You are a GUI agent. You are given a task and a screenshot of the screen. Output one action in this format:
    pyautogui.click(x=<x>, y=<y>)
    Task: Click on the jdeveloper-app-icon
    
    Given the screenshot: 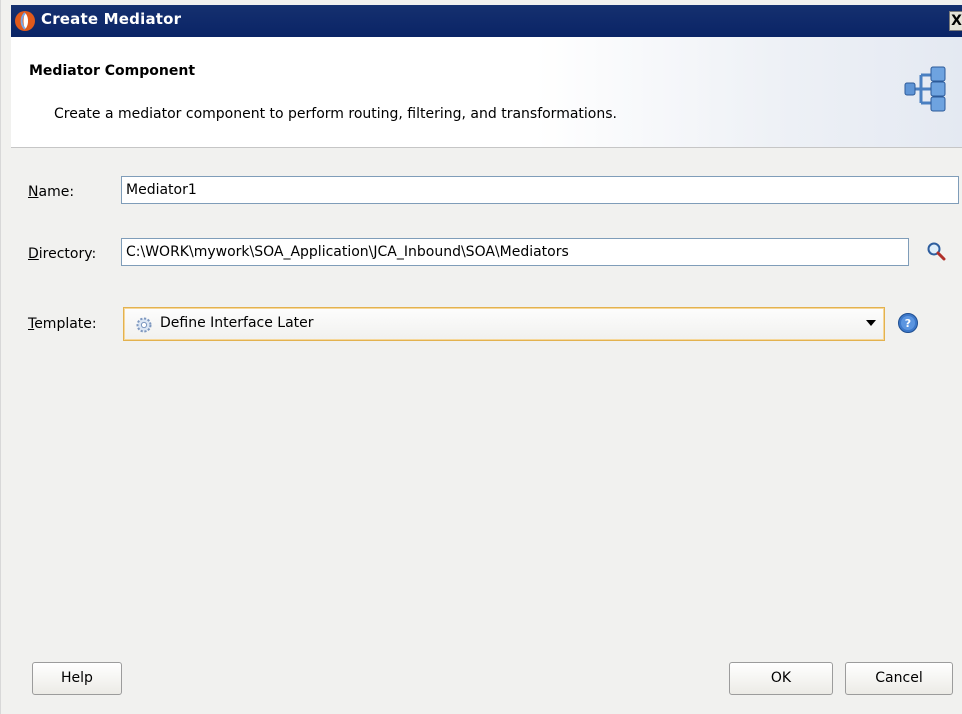 What is the action you would take?
    pyautogui.click(x=25, y=21)
    